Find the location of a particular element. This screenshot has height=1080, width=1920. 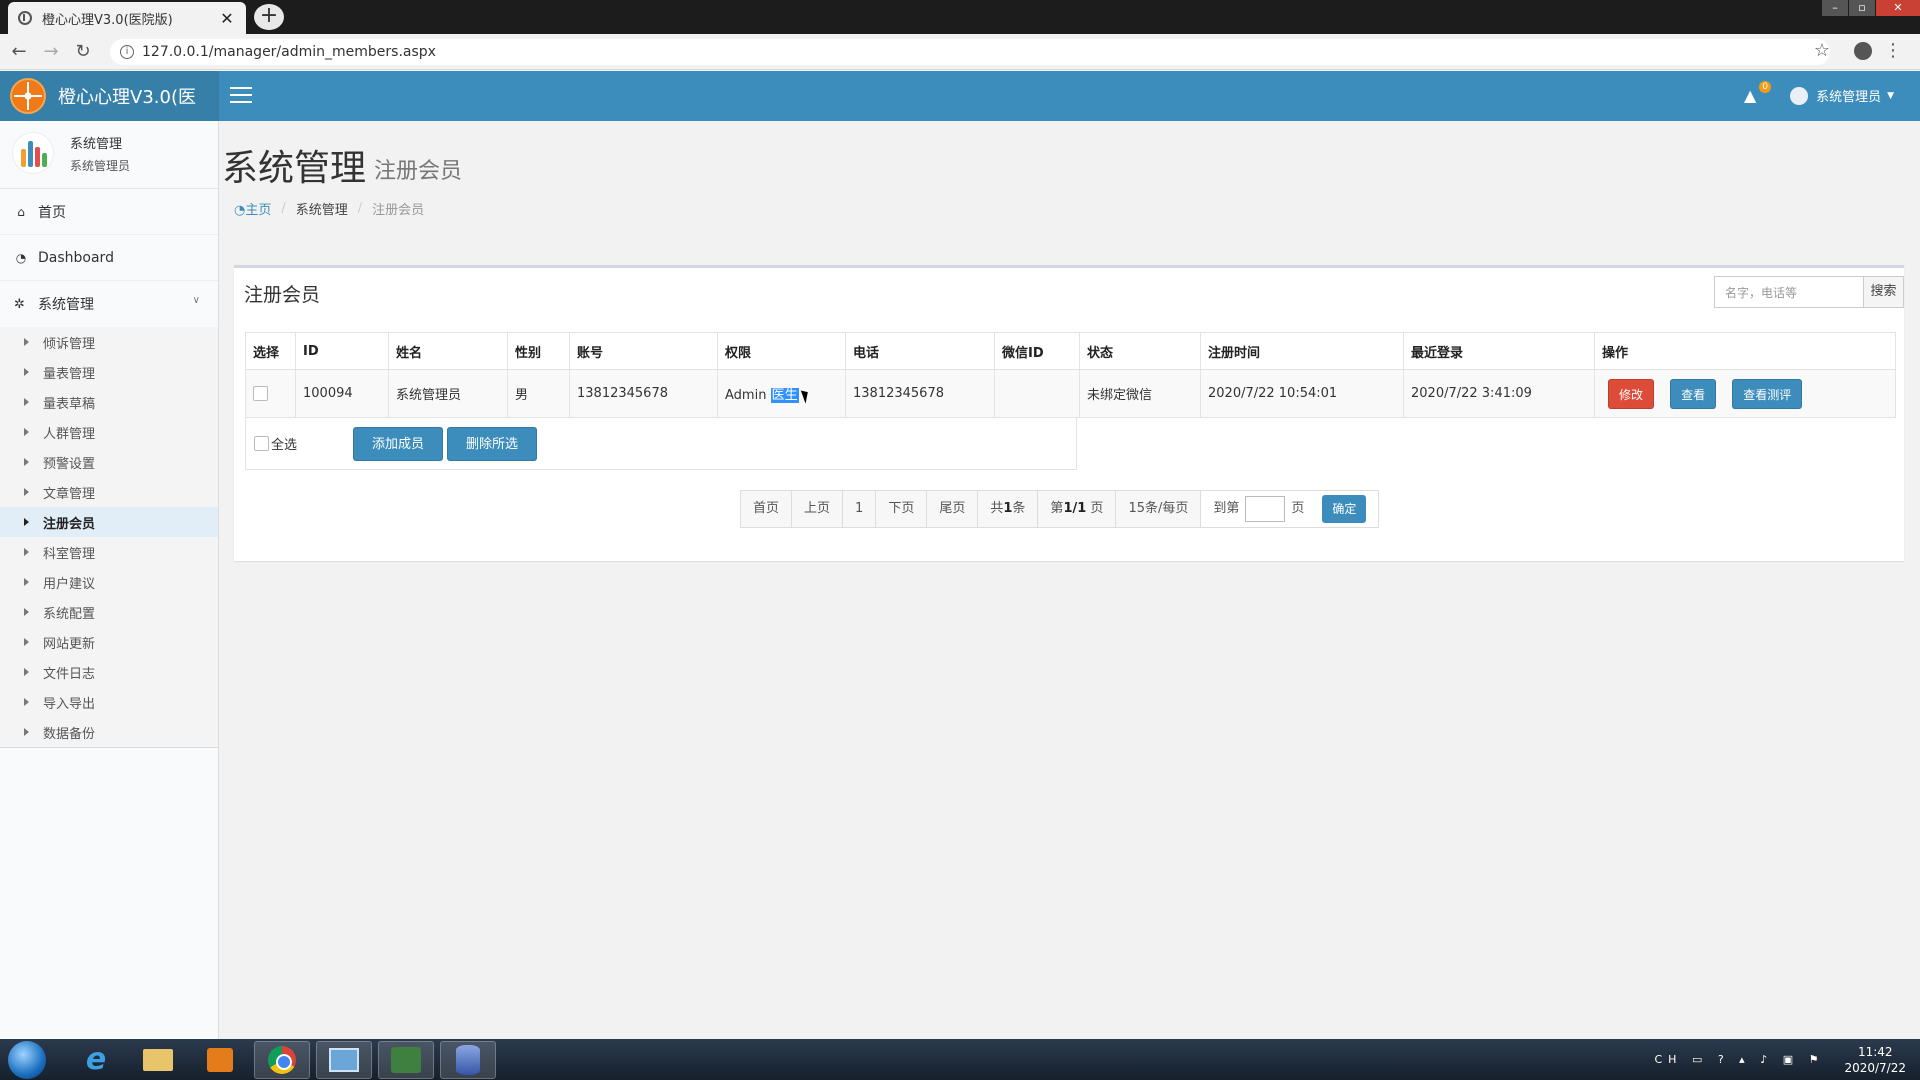

sidebar-item-label: 量表管理 is located at coordinates (69, 374).